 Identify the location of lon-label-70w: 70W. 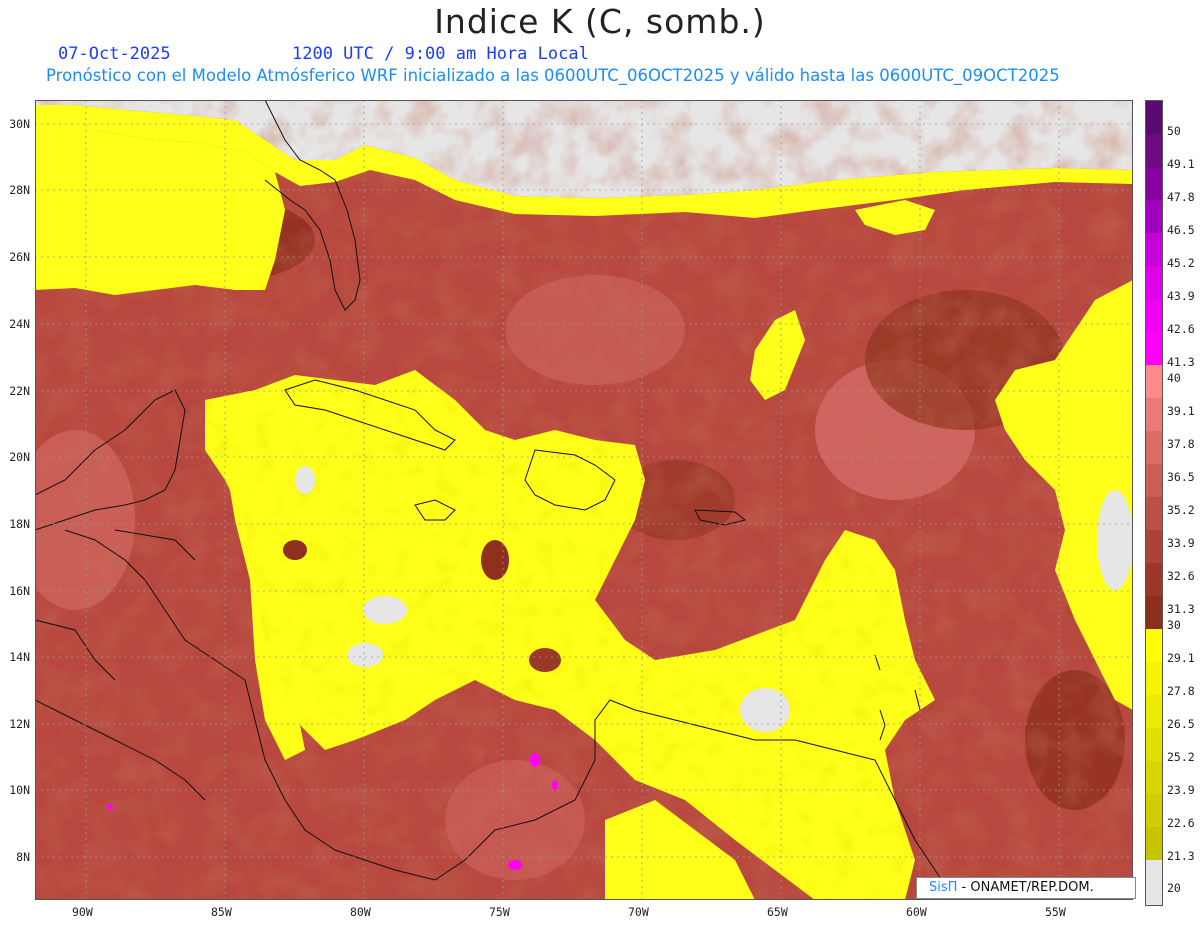
(638, 912).